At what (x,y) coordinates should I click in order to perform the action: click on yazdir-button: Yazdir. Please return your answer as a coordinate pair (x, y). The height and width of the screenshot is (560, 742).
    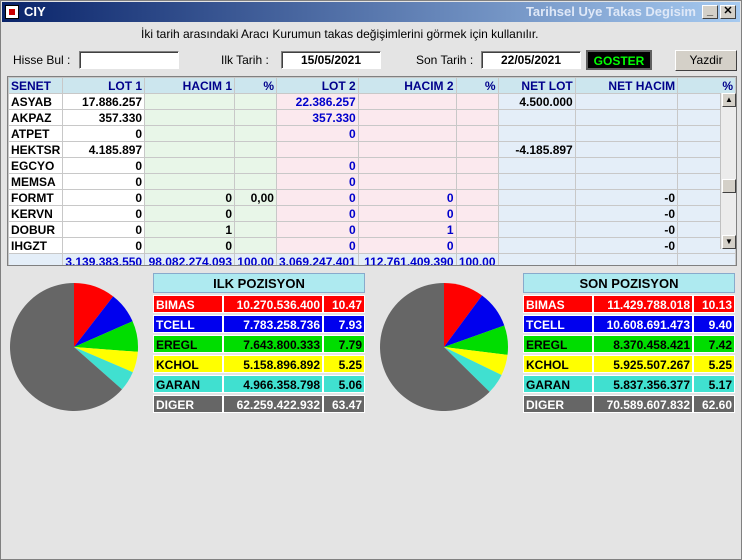
    Looking at the image, I should click on (706, 60).